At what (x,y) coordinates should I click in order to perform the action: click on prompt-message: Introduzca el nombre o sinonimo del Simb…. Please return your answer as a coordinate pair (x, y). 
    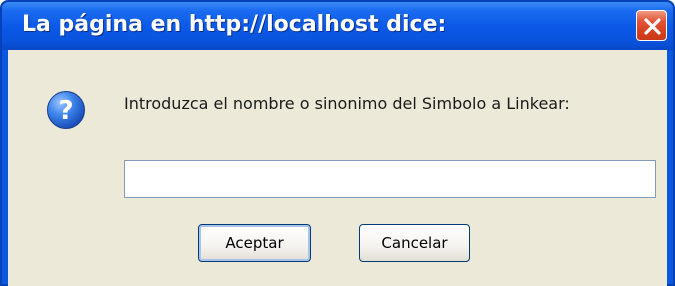
    Looking at the image, I should click on (347, 103).